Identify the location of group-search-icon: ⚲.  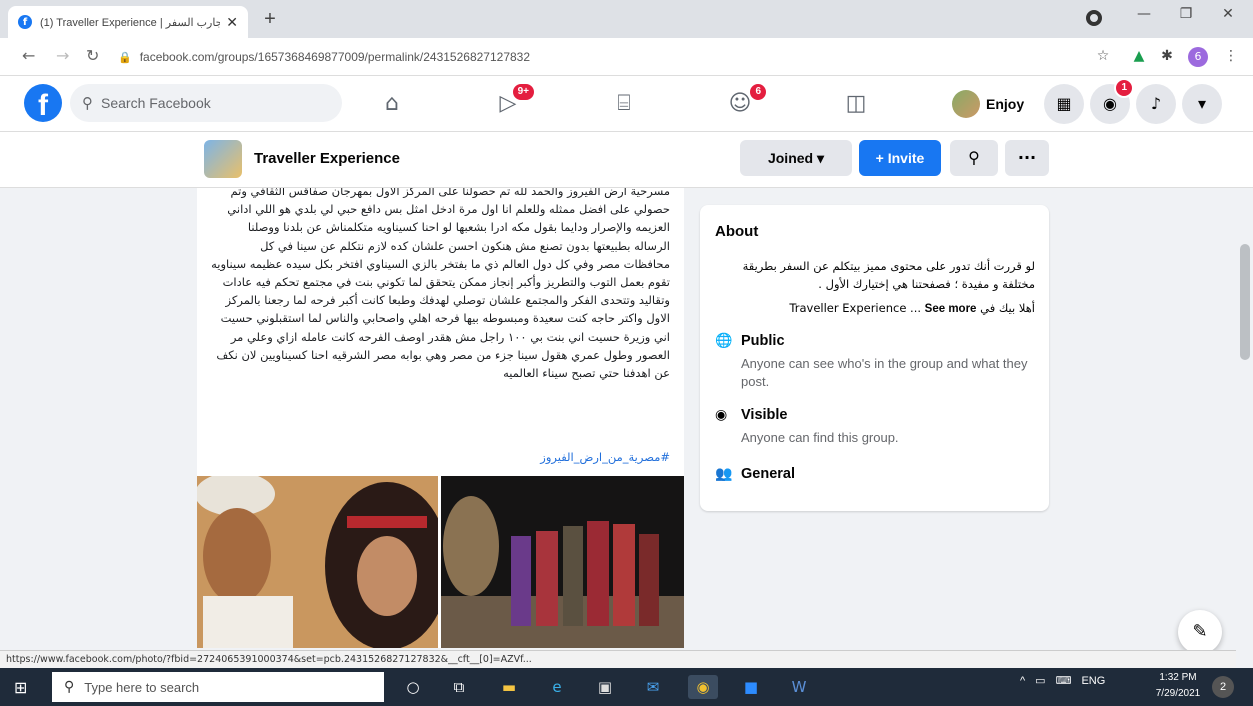
(974, 158).